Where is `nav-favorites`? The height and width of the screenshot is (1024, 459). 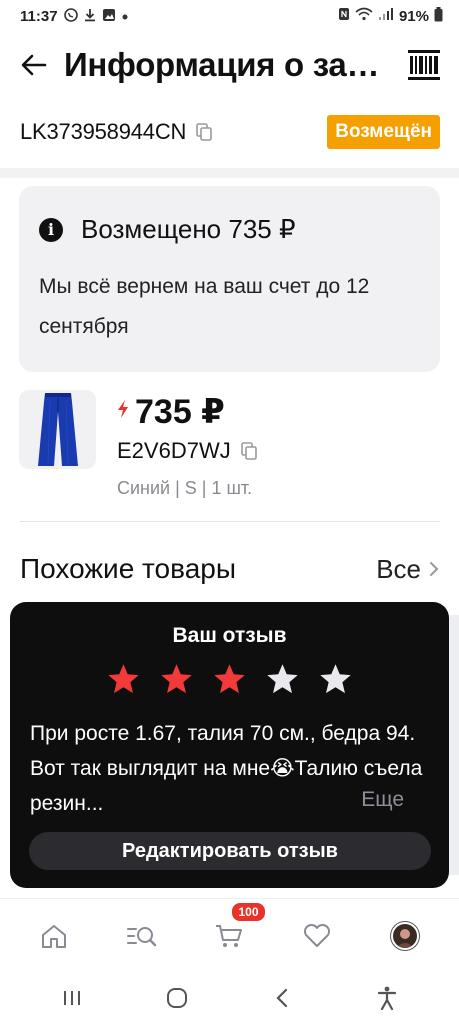
nav-favorites is located at coordinates (317, 936).